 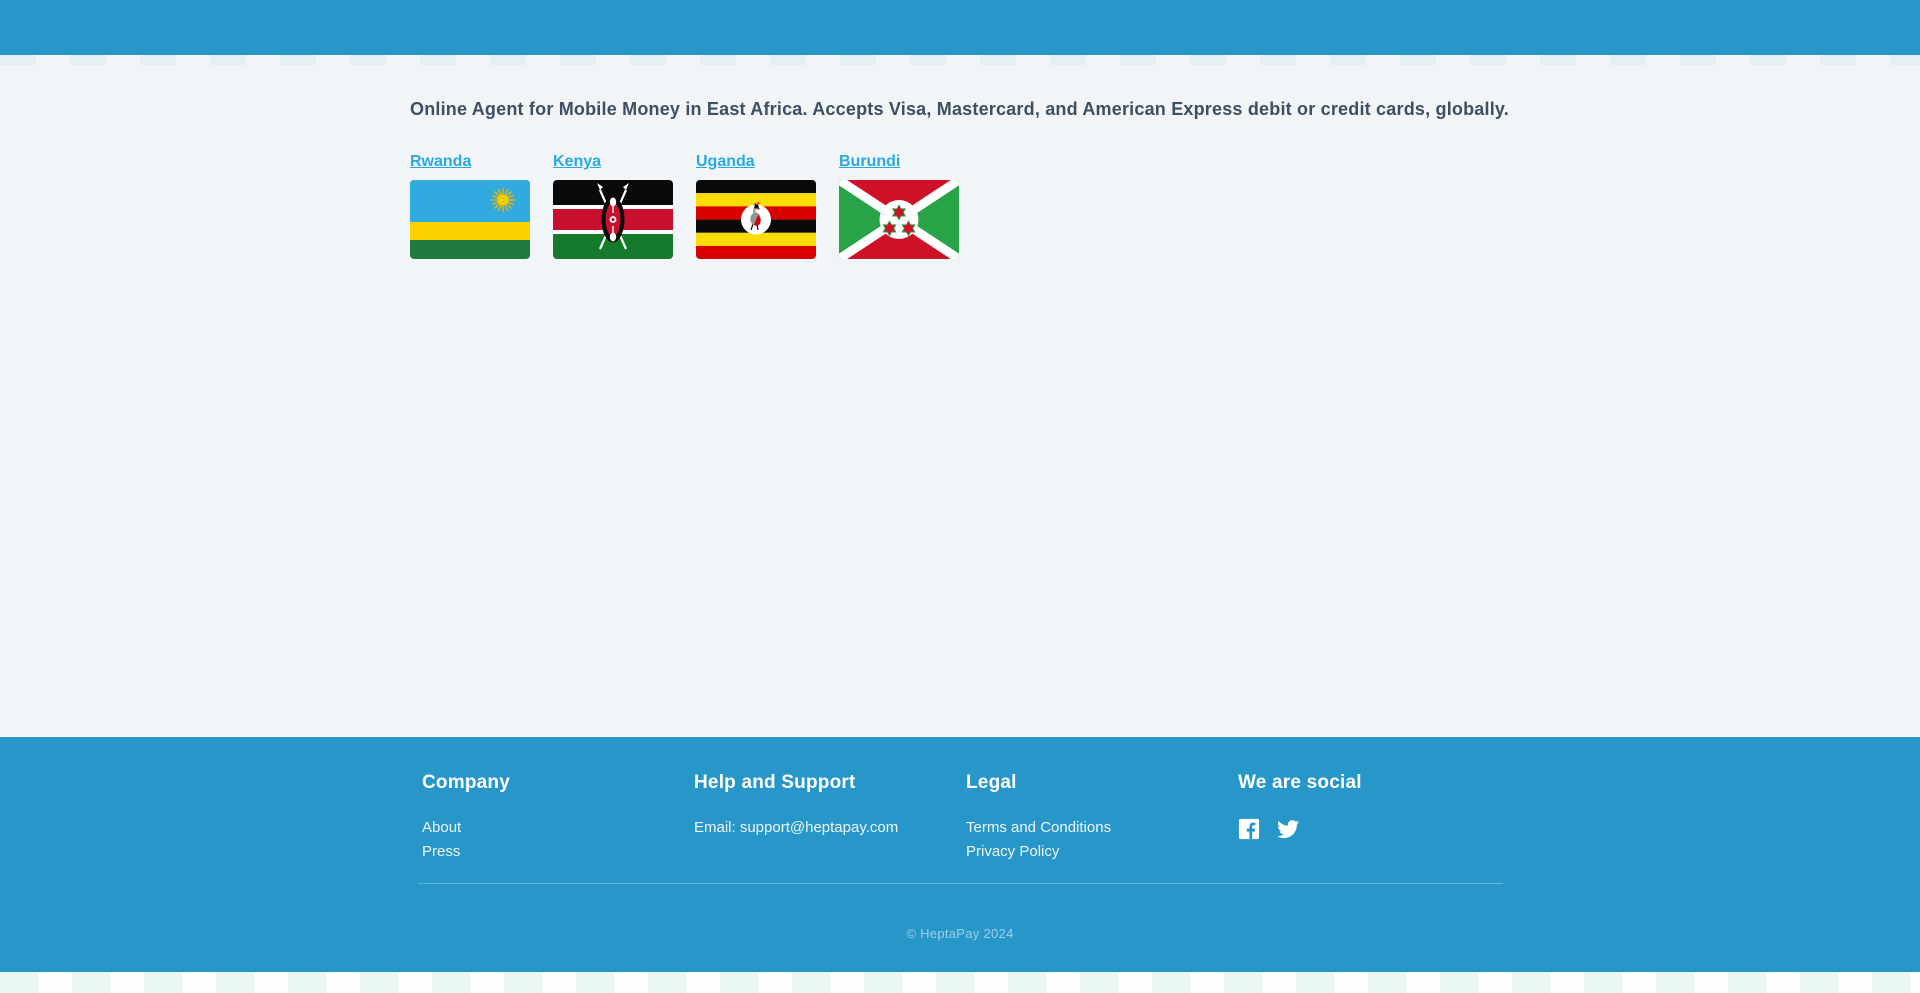 What do you see at coordinates (1012, 851) in the screenshot?
I see `footer-link-privacy: Privacy Policy` at bounding box center [1012, 851].